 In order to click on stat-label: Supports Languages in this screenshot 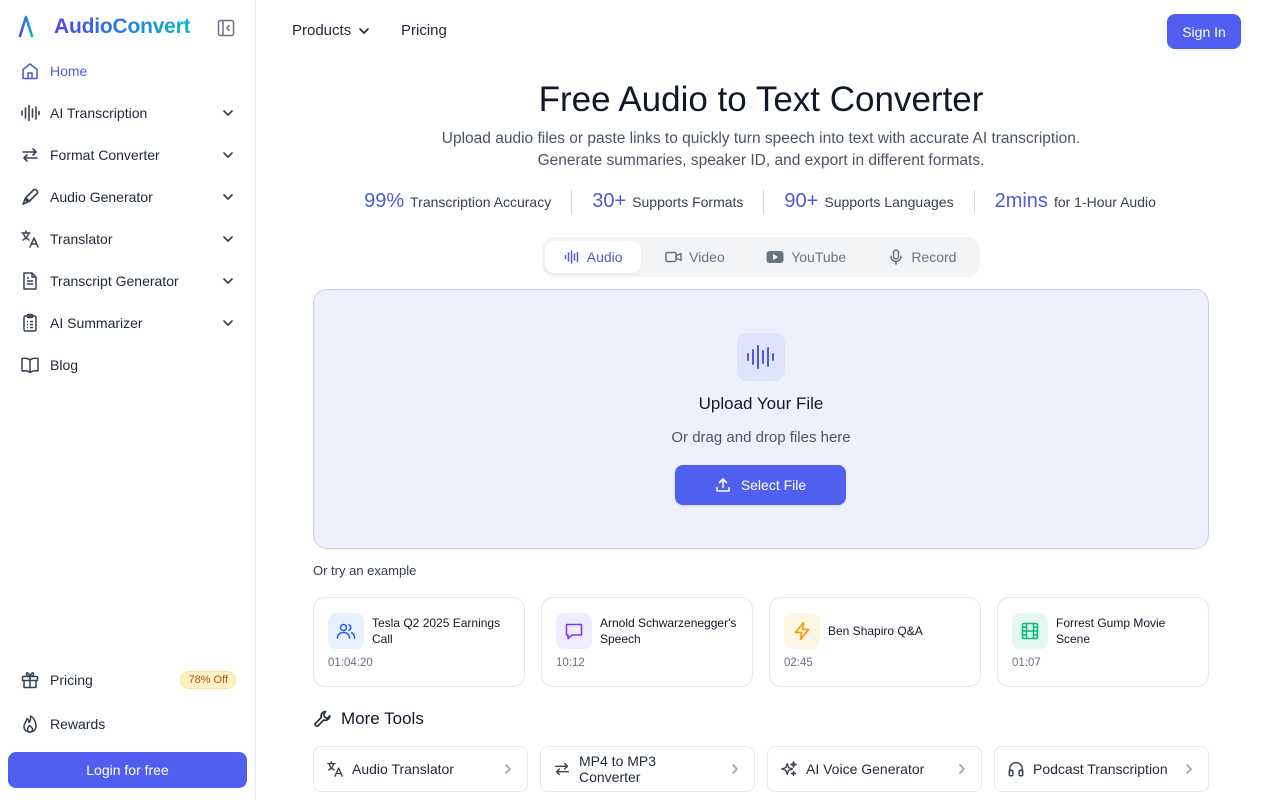, I will do `click(889, 202)`.